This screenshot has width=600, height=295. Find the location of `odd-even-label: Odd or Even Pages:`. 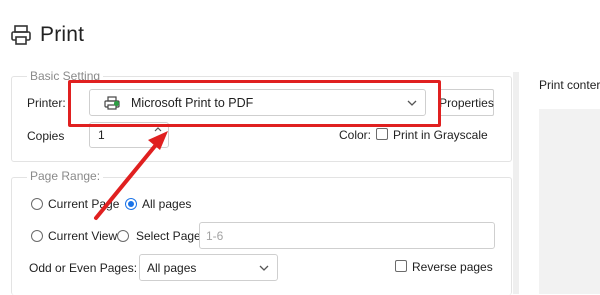

odd-even-label: Odd or Even Pages: is located at coordinates (83, 268).